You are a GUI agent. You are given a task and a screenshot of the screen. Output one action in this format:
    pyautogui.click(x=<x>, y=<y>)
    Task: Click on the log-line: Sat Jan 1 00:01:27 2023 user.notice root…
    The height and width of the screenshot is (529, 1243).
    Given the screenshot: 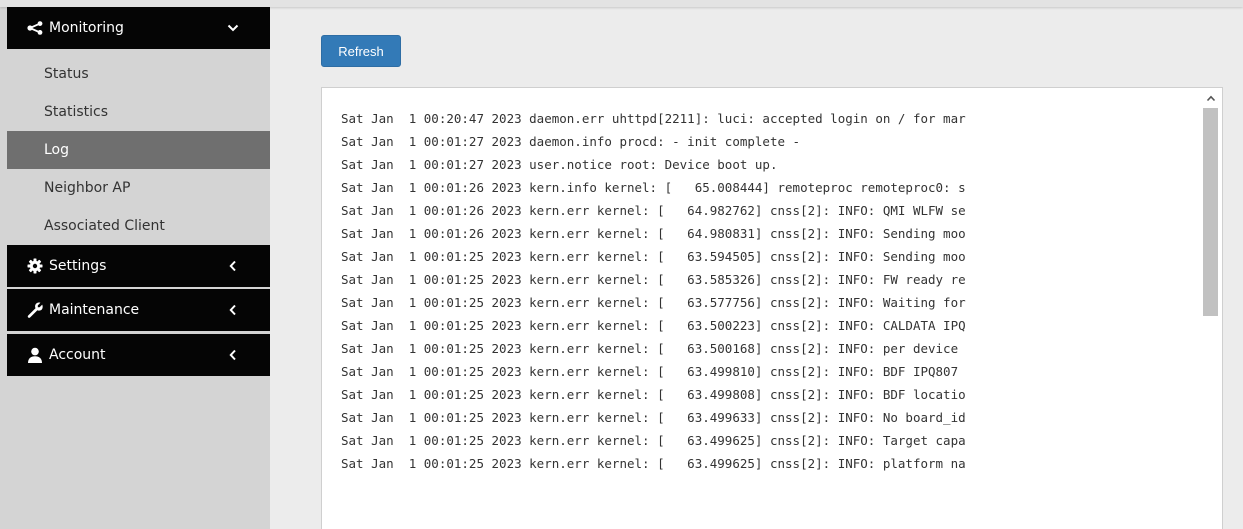 What is the action you would take?
    pyautogui.click(x=559, y=164)
    